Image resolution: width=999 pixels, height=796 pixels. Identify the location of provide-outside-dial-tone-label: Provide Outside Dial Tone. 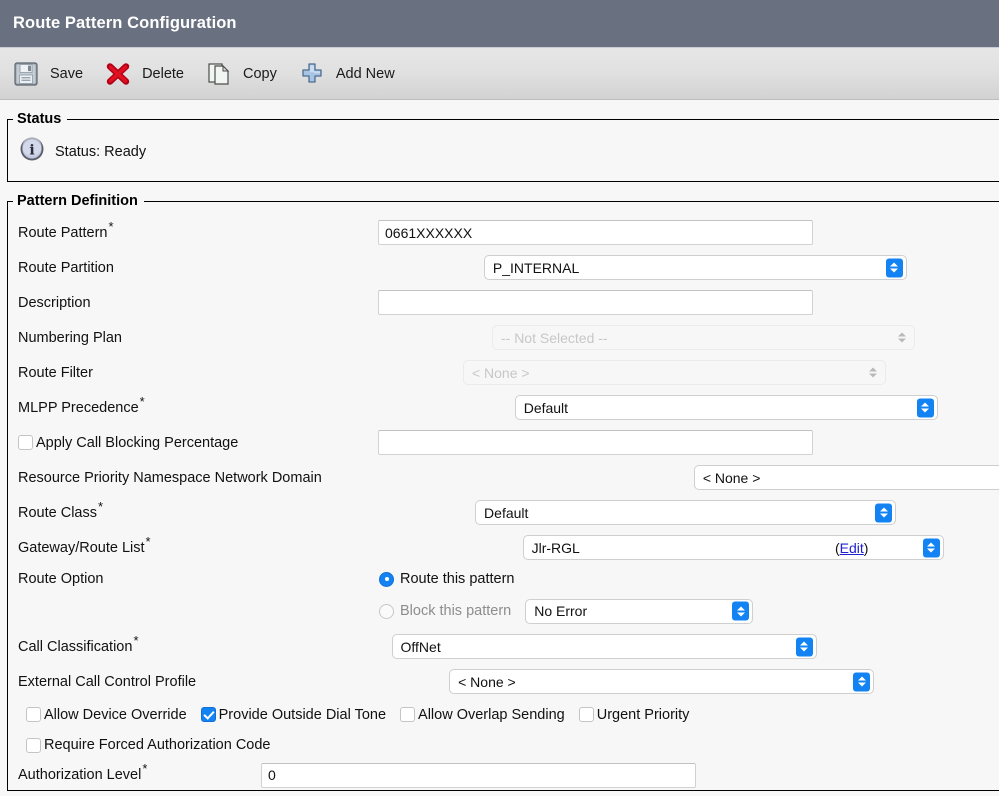
(302, 714).